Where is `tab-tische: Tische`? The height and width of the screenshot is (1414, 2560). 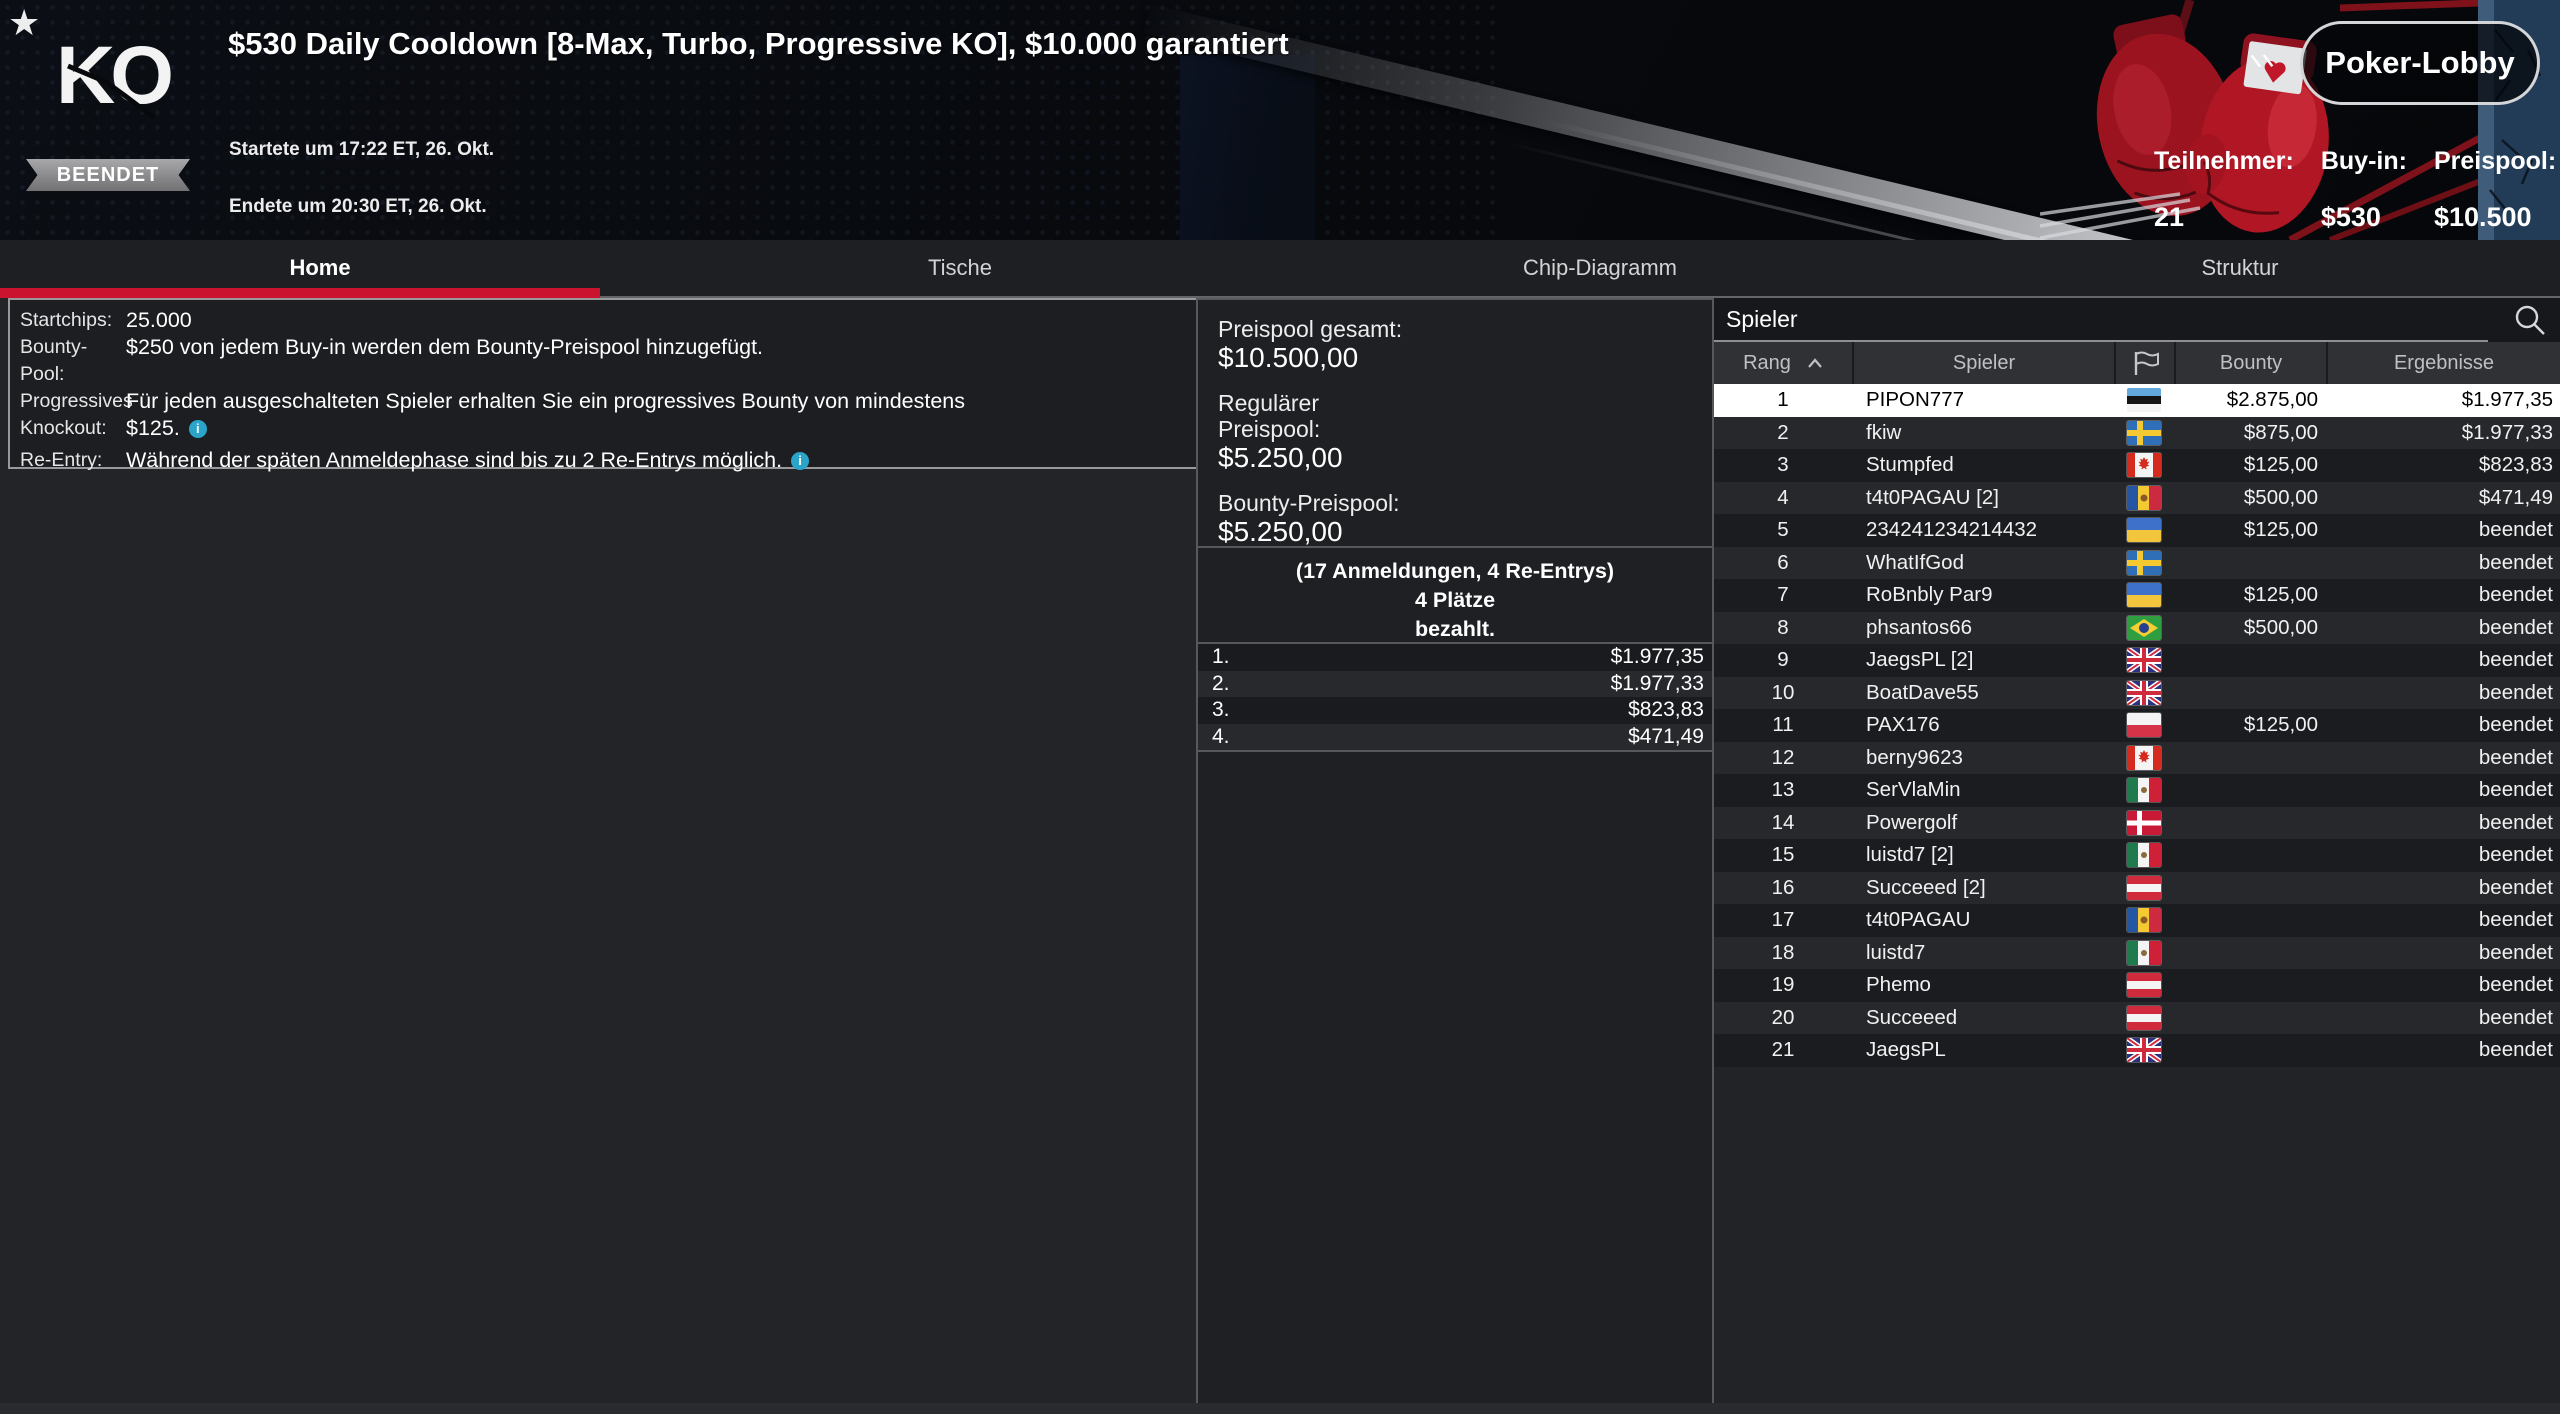
tab-tische: Tische is located at coordinates (960, 268).